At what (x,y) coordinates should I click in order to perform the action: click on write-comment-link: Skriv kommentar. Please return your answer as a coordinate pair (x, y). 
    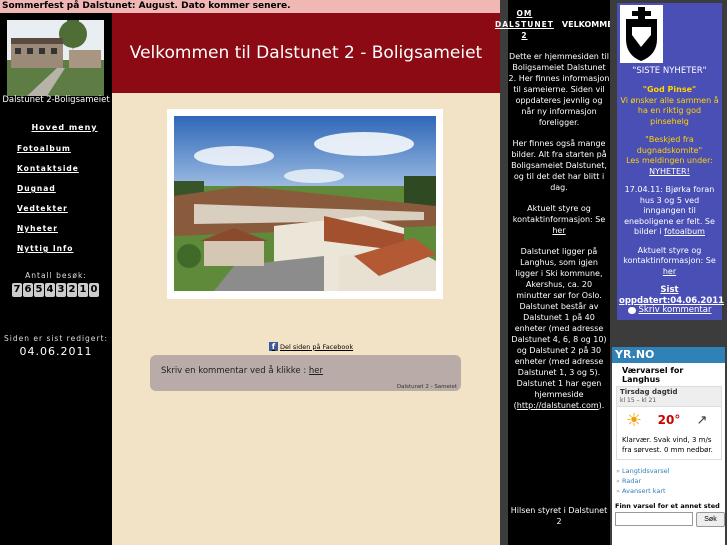
    Looking at the image, I should click on (669, 310).